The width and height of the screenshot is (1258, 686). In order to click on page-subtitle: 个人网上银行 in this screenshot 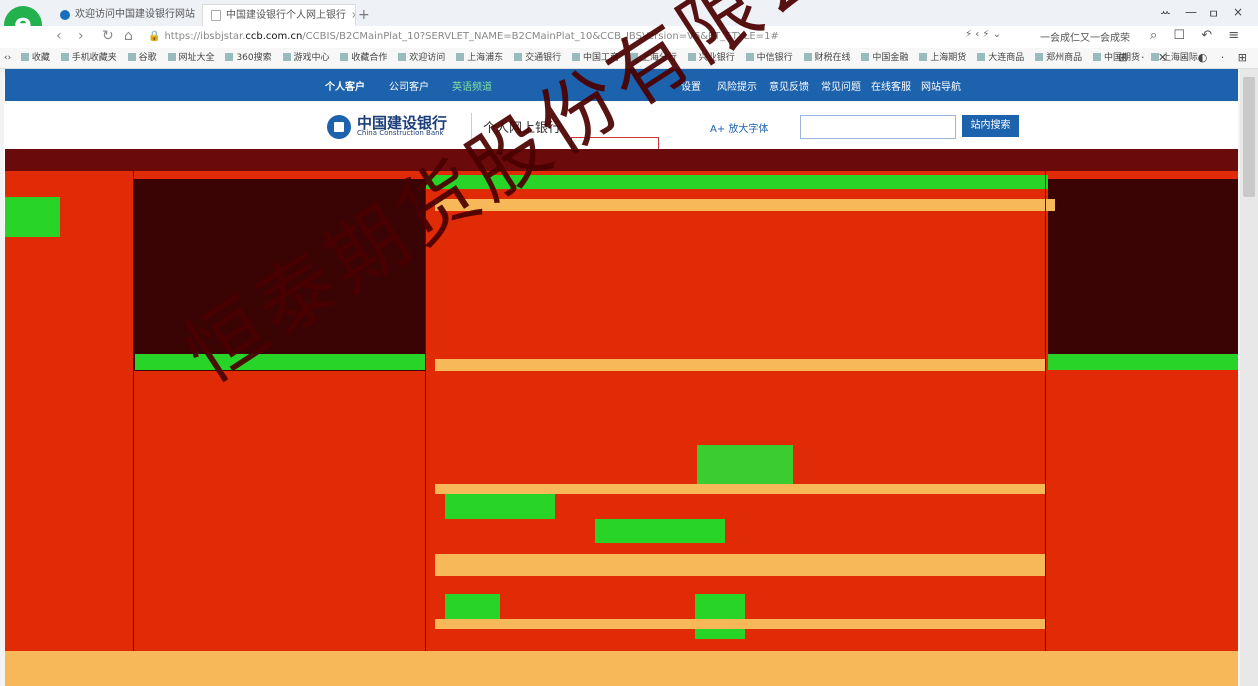, I will do `click(522, 128)`.